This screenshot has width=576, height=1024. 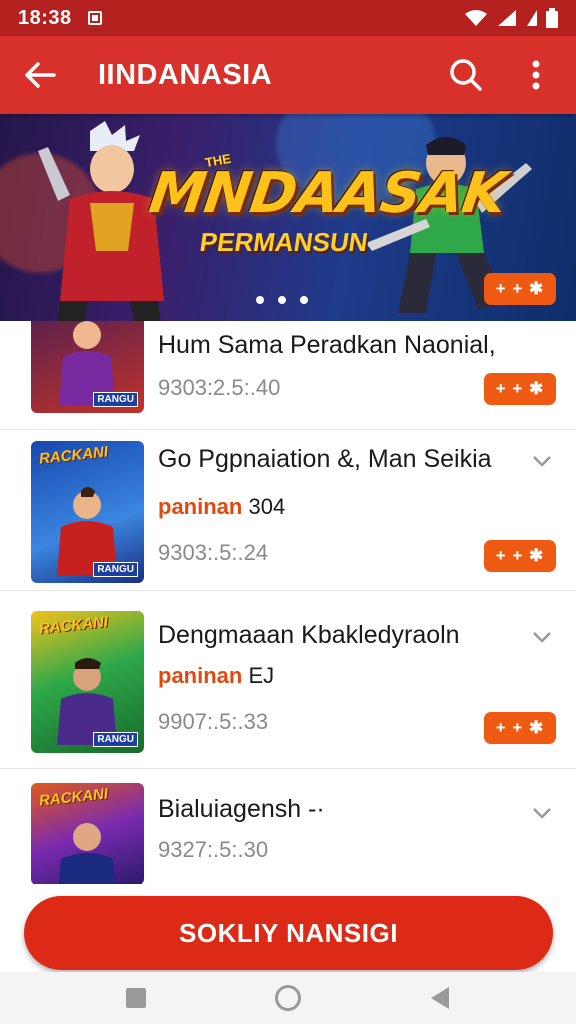 I want to click on more-button, so click(x=536, y=75).